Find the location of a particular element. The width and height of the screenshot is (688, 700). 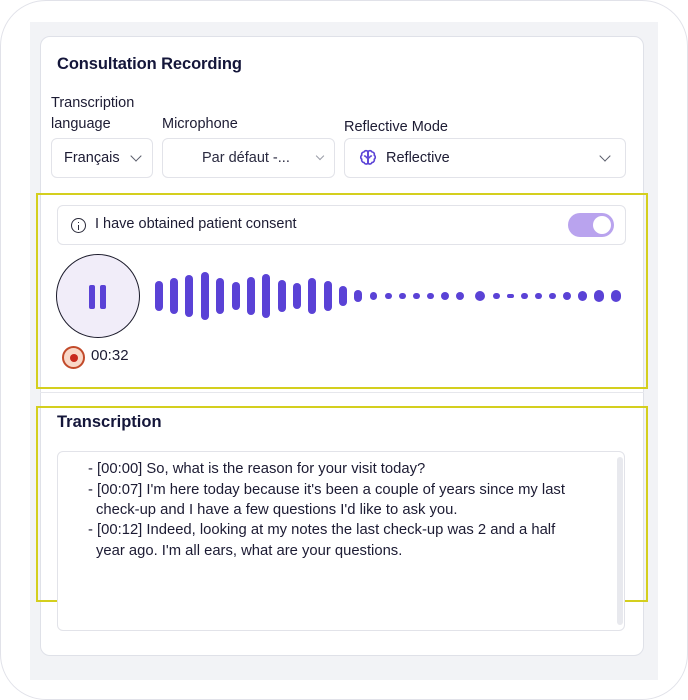

recording-timer: 00:32 is located at coordinates (110, 355).